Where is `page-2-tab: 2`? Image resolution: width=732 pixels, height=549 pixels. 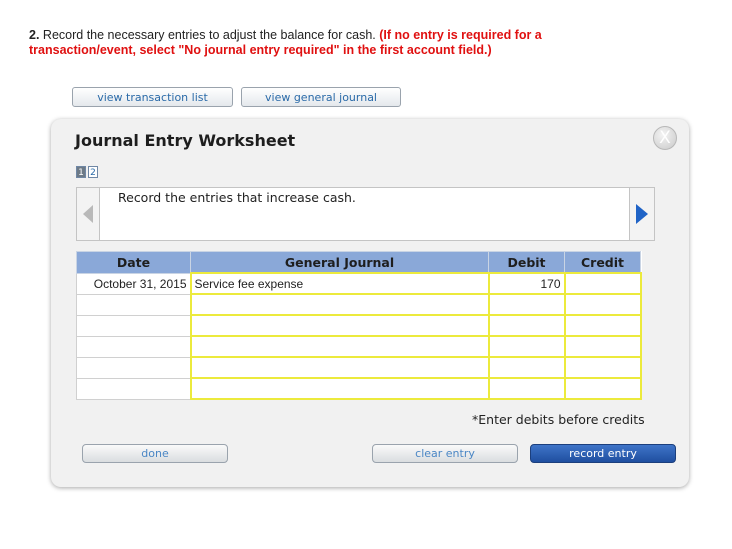
page-2-tab: 2 is located at coordinates (93, 172).